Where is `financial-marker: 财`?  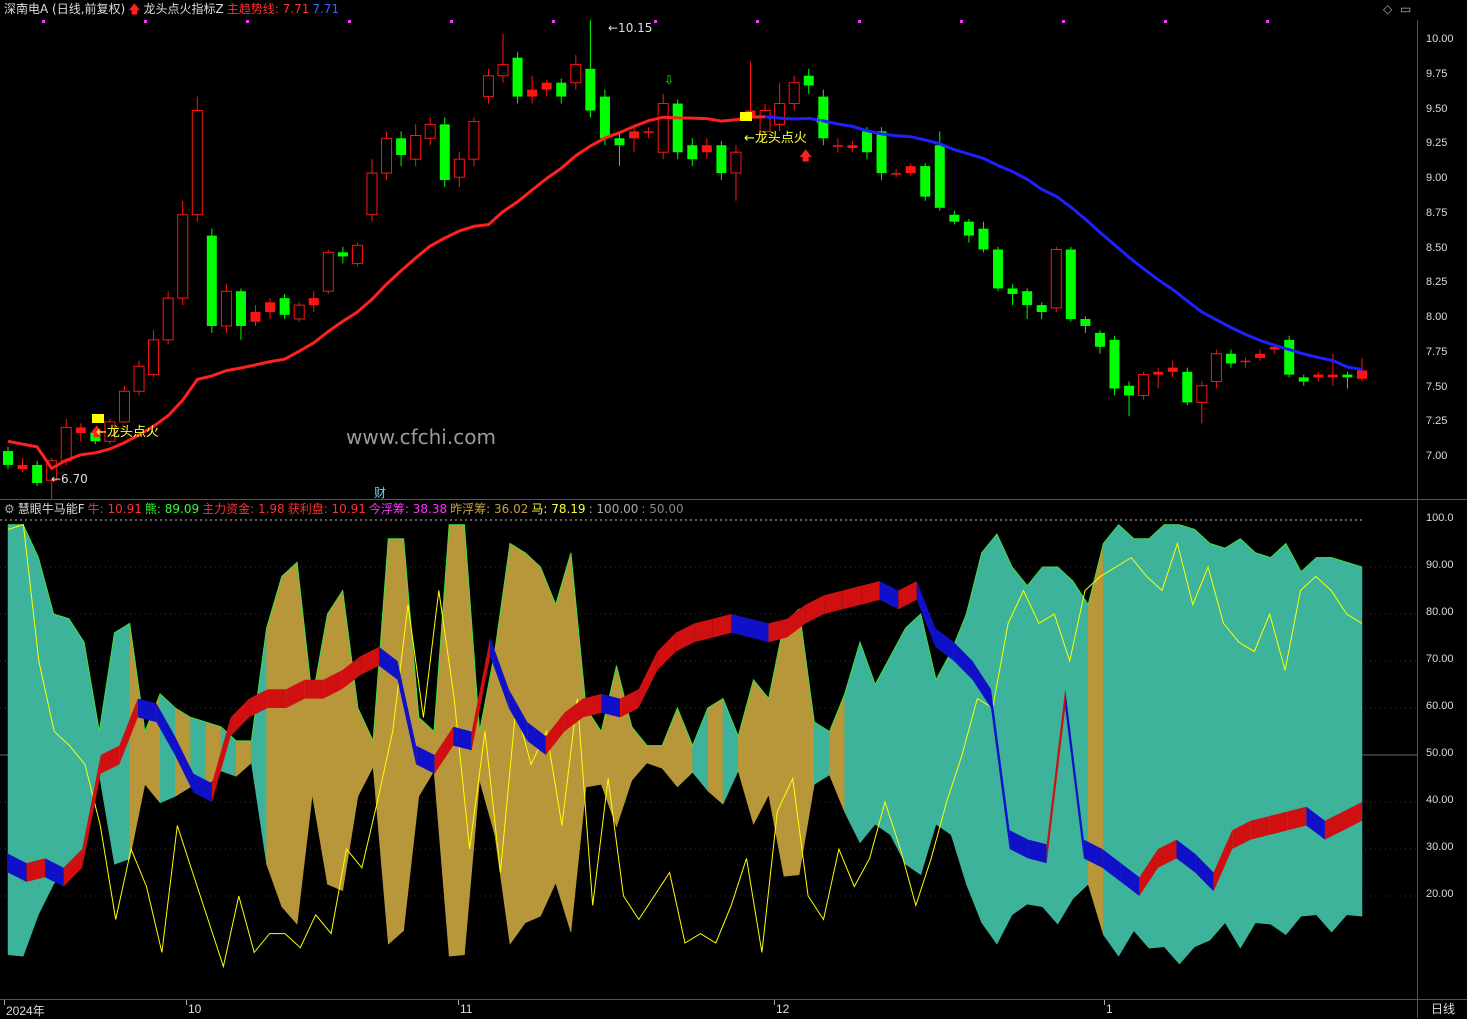 financial-marker: 财 is located at coordinates (380, 493).